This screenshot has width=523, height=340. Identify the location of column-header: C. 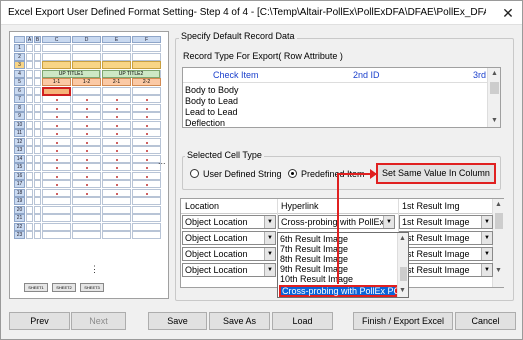
(56, 39).